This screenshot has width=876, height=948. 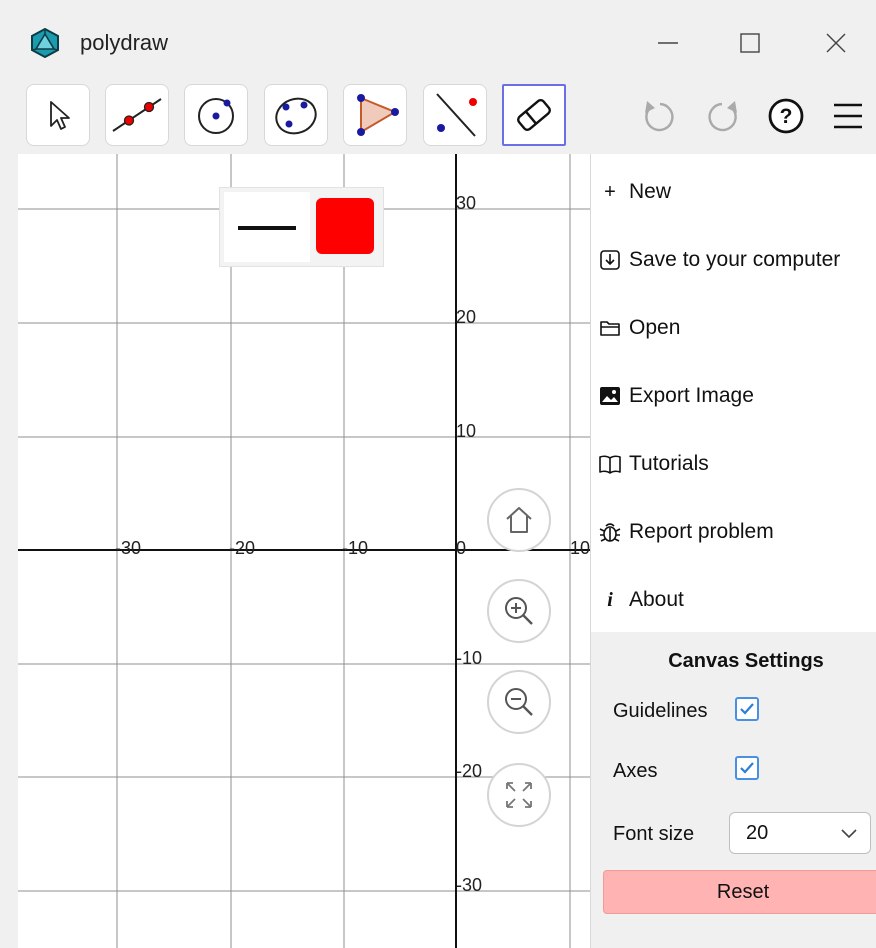 I want to click on color-swatch-button, so click(x=345, y=226).